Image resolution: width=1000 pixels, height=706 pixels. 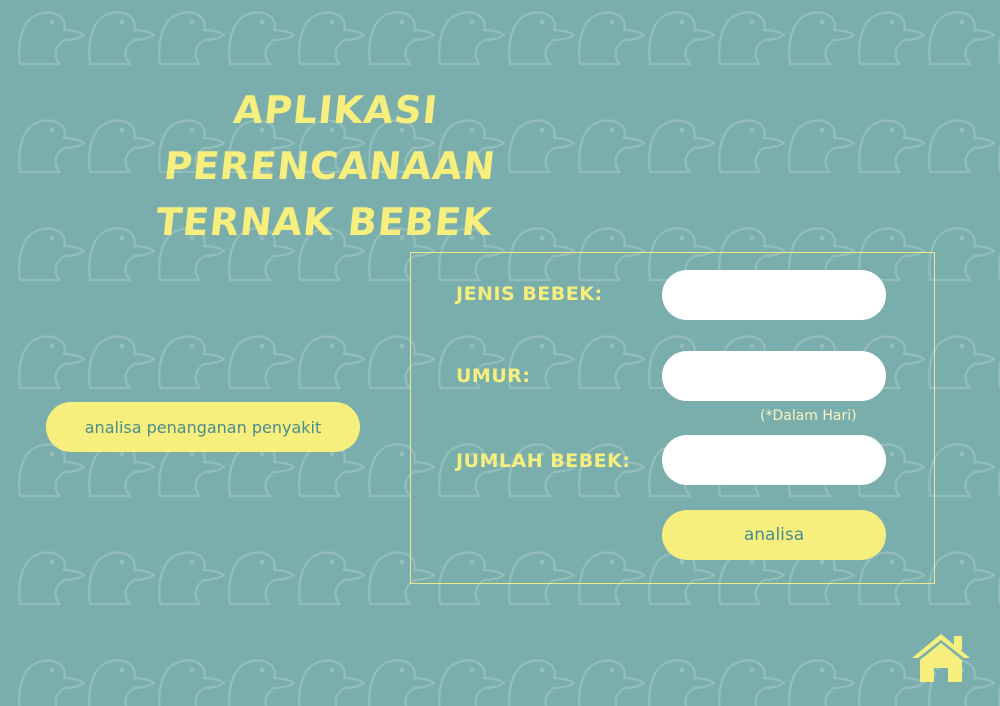 I want to click on app-title: APLIKASI PERENCANAAN TERNAK BEBEK, so click(x=330, y=166).